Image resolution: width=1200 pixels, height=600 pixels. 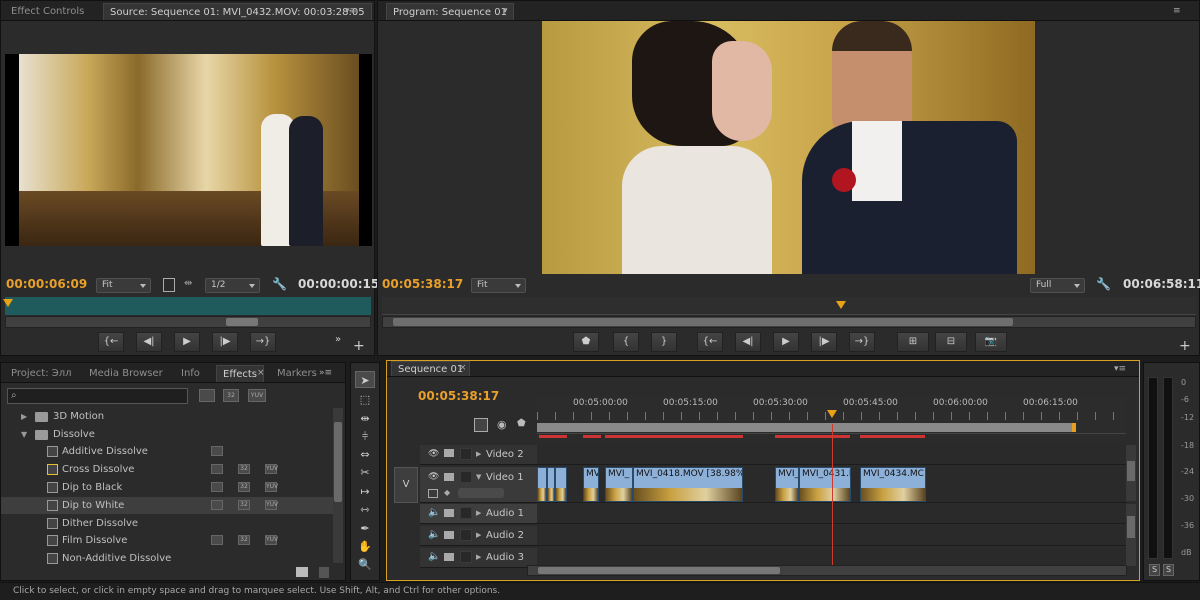 I want to click on source-step-forward-button: |▶, so click(x=225, y=342).